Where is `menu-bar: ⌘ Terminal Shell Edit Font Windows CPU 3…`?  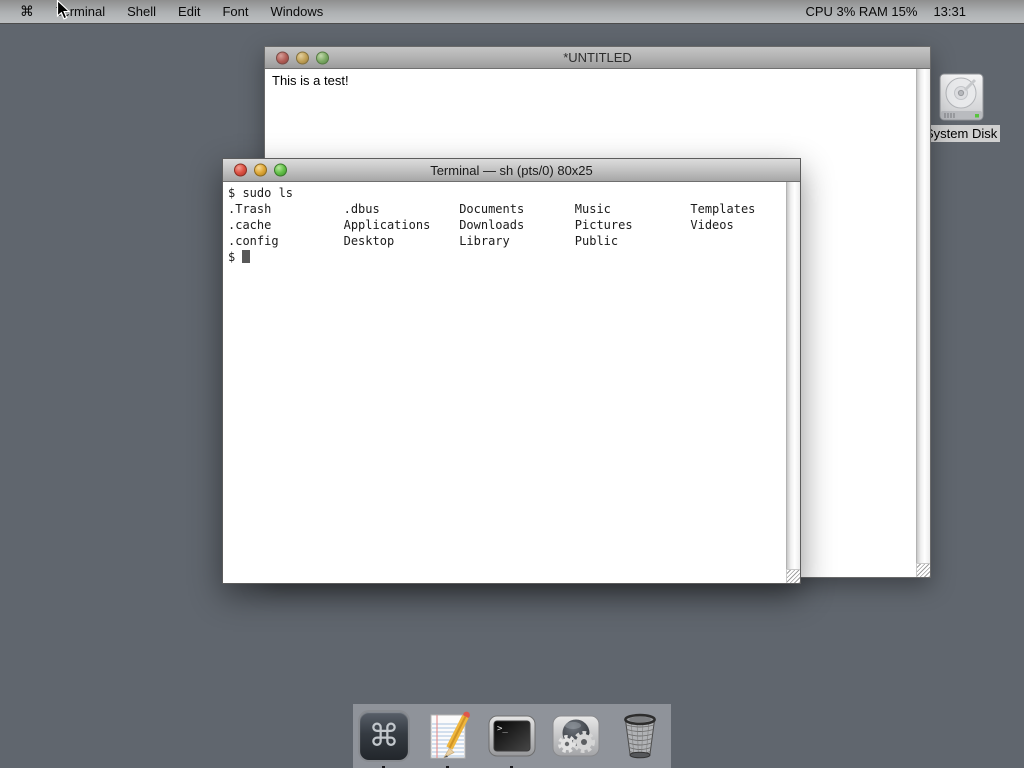 menu-bar: ⌘ Terminal Shell Edit Font Windows CPU 3… is located at coordinates (512, 12).